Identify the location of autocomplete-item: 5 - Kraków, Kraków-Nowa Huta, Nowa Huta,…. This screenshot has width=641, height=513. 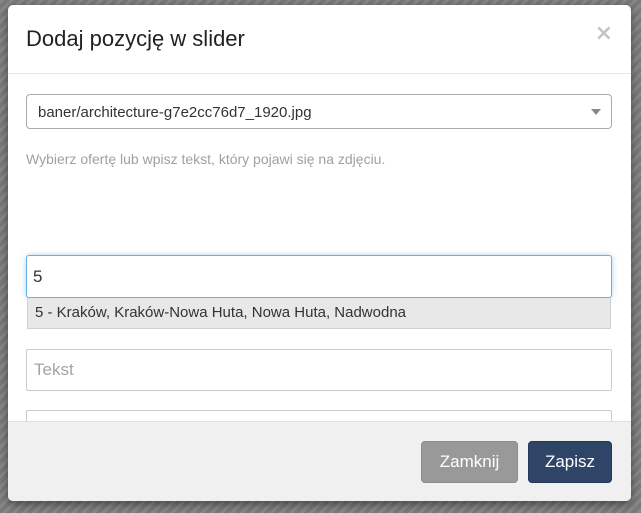
(319, 313).